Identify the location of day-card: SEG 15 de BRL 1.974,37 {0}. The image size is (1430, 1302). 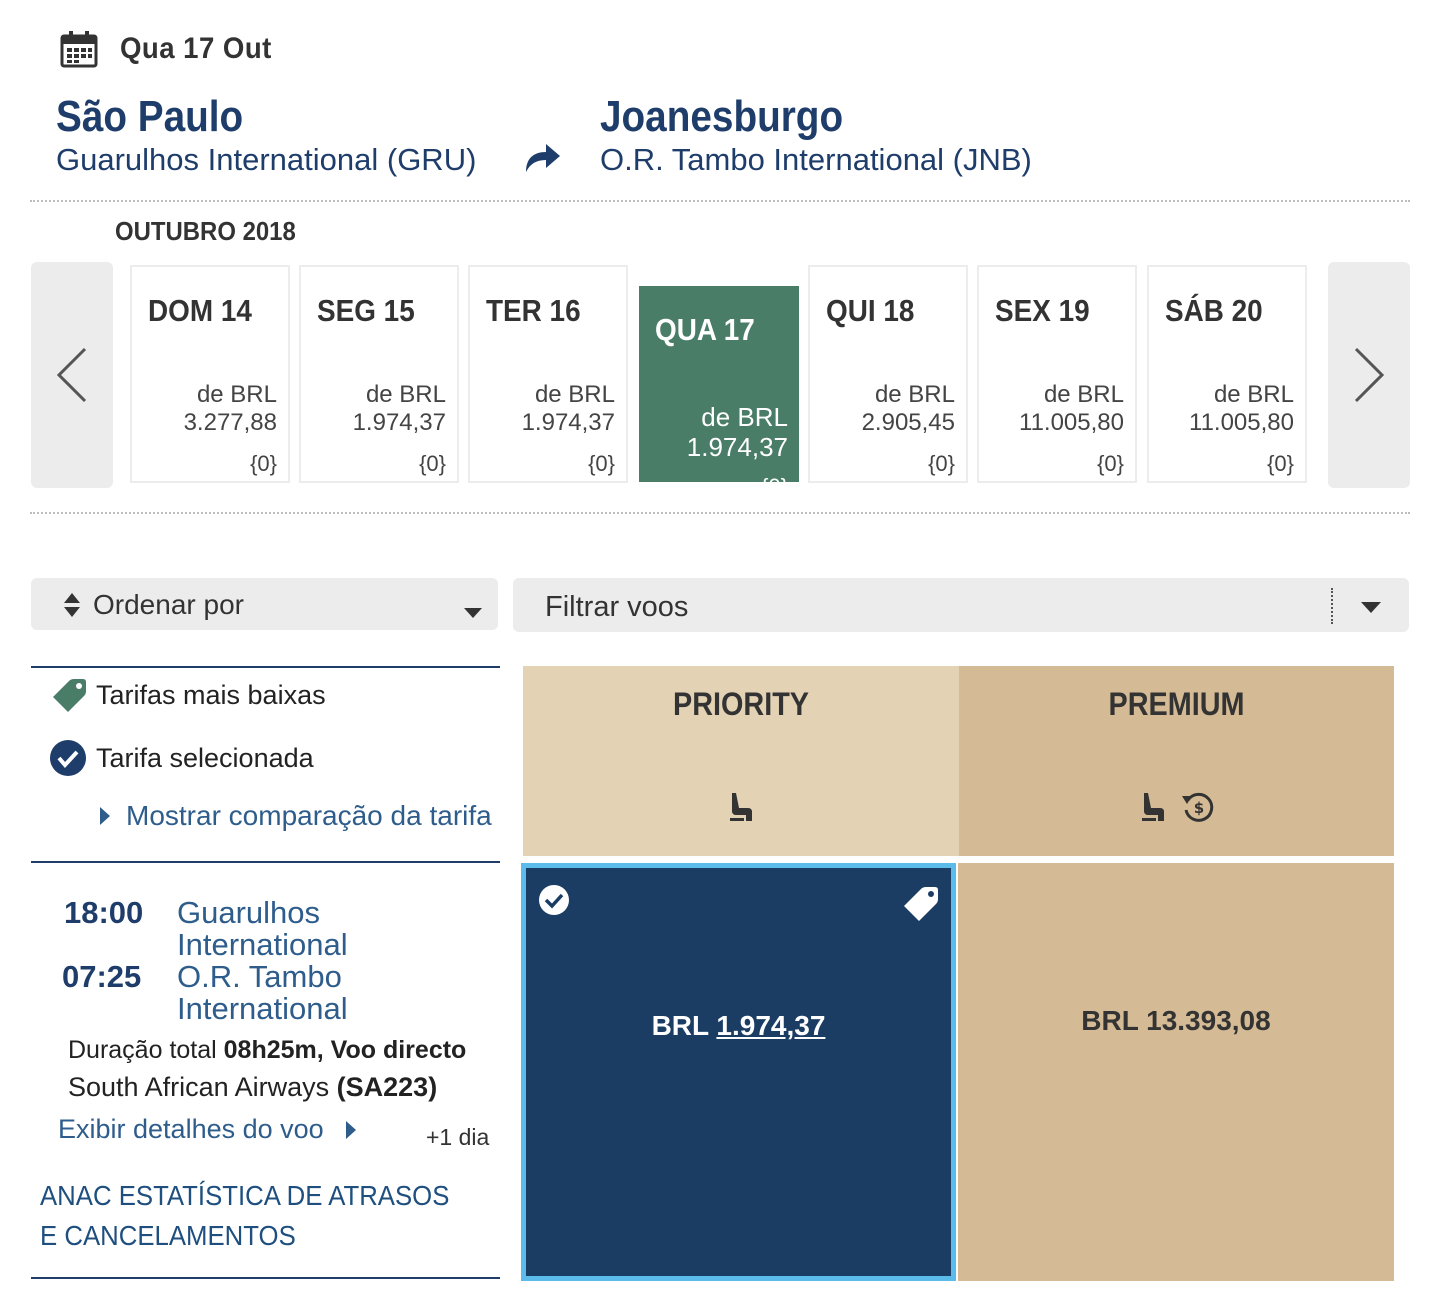
(379, 374).